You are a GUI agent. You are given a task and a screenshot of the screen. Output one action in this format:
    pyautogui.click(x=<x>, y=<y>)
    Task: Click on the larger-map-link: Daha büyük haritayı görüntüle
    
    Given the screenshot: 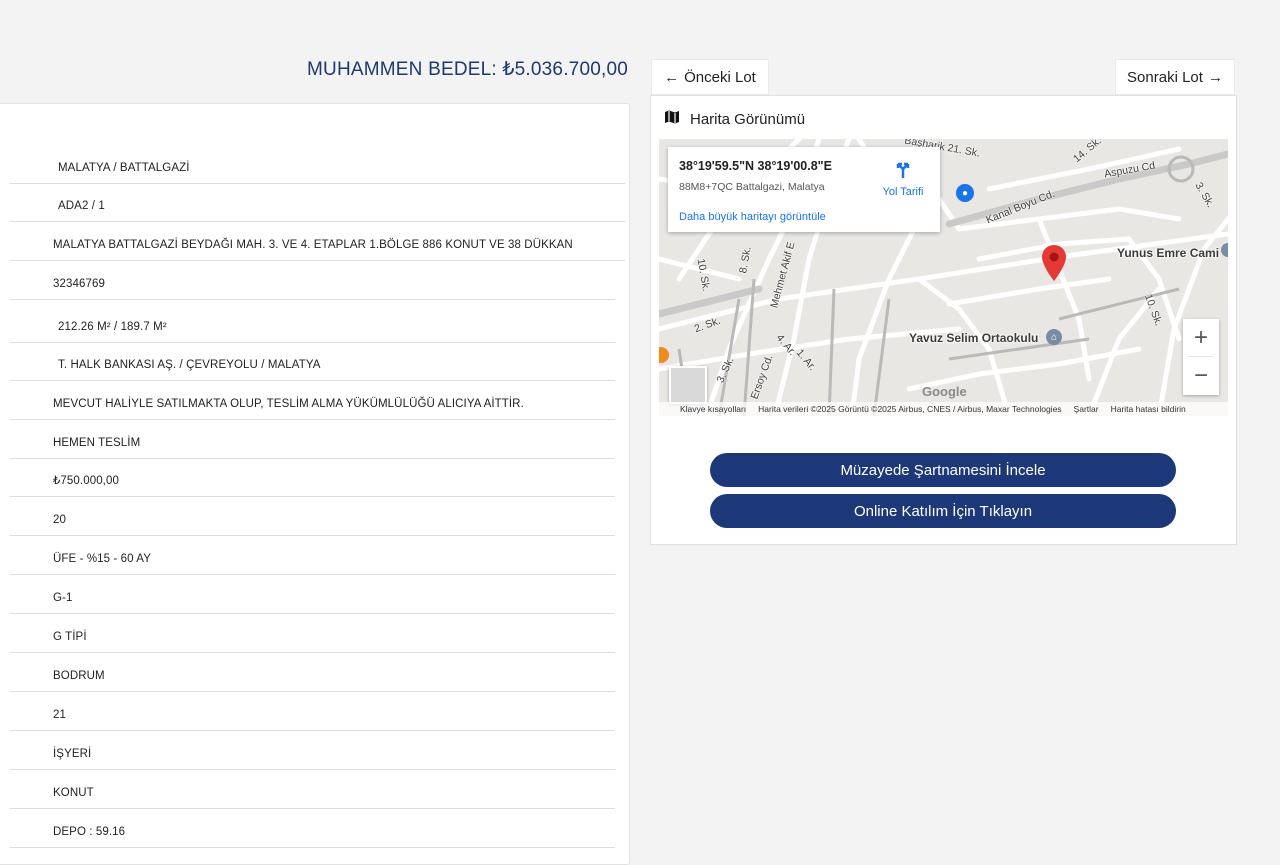 What is the action you would take?
    pyautogui.click(x=752, y=217)
    